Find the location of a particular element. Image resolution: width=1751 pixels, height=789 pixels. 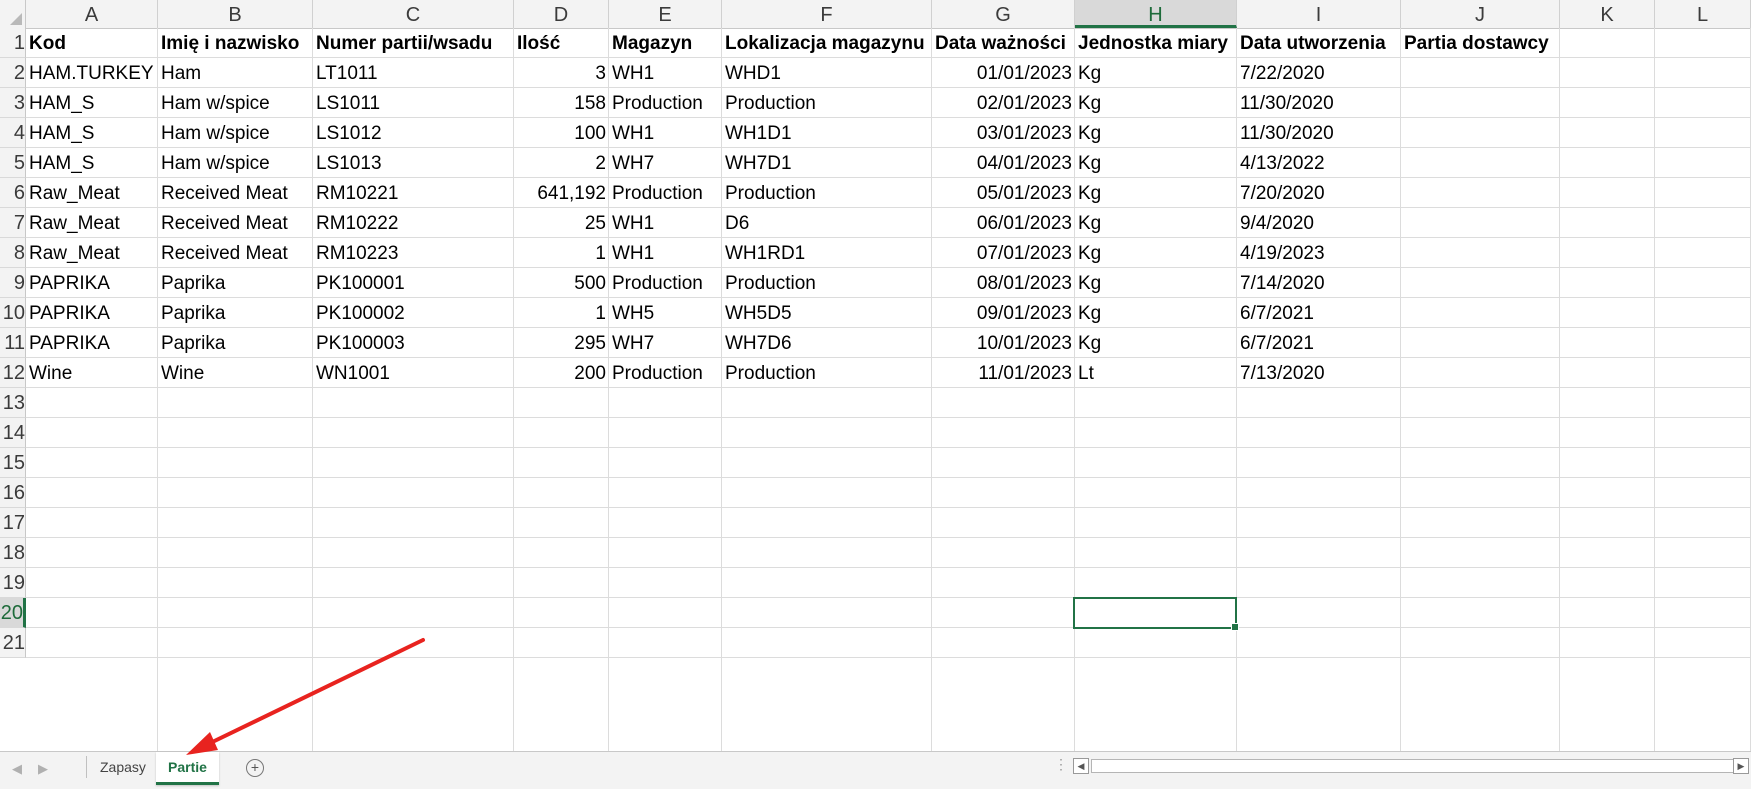

table-cell: 06/01/2023 is located at coordinates (1003, 223).